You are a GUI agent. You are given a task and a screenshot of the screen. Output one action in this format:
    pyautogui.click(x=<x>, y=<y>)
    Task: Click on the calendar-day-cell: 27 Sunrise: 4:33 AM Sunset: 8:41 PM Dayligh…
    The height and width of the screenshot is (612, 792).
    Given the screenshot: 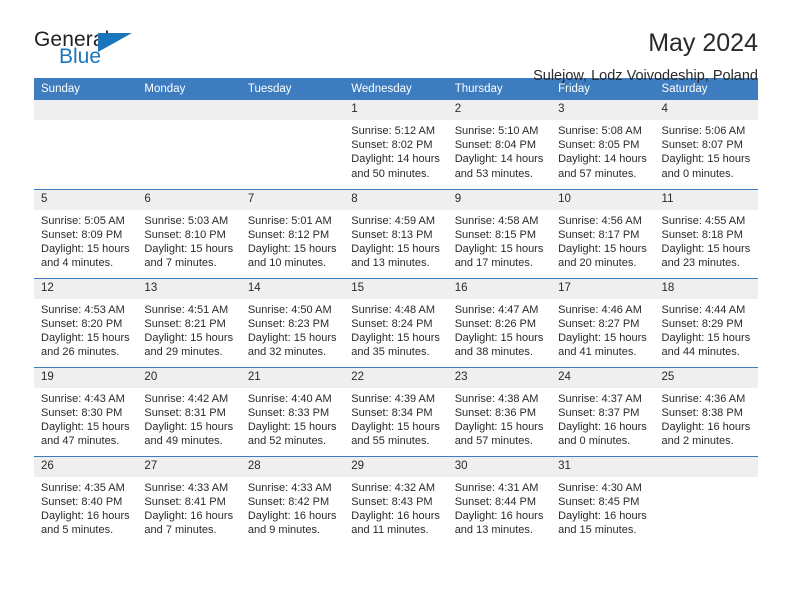 What is the action you would take?
    pyautogui.click(x=189, y=500)
    